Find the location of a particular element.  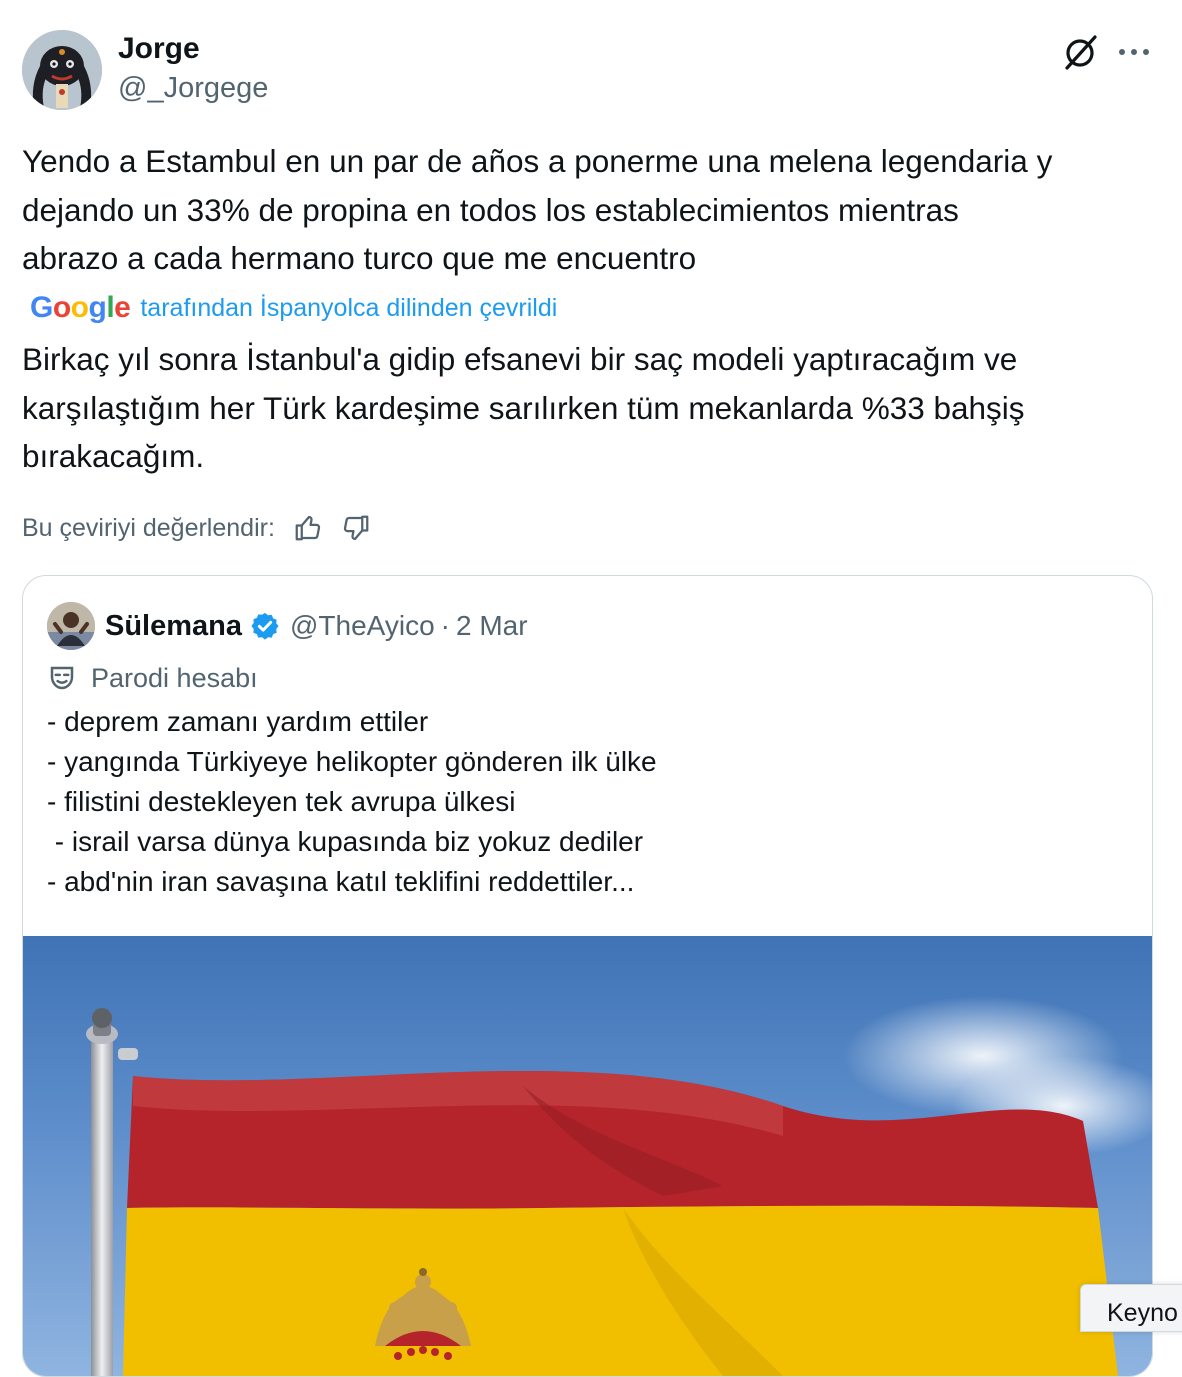

keynote-dock-tooltip: Keyno is located at coordinates (1131, 1308).